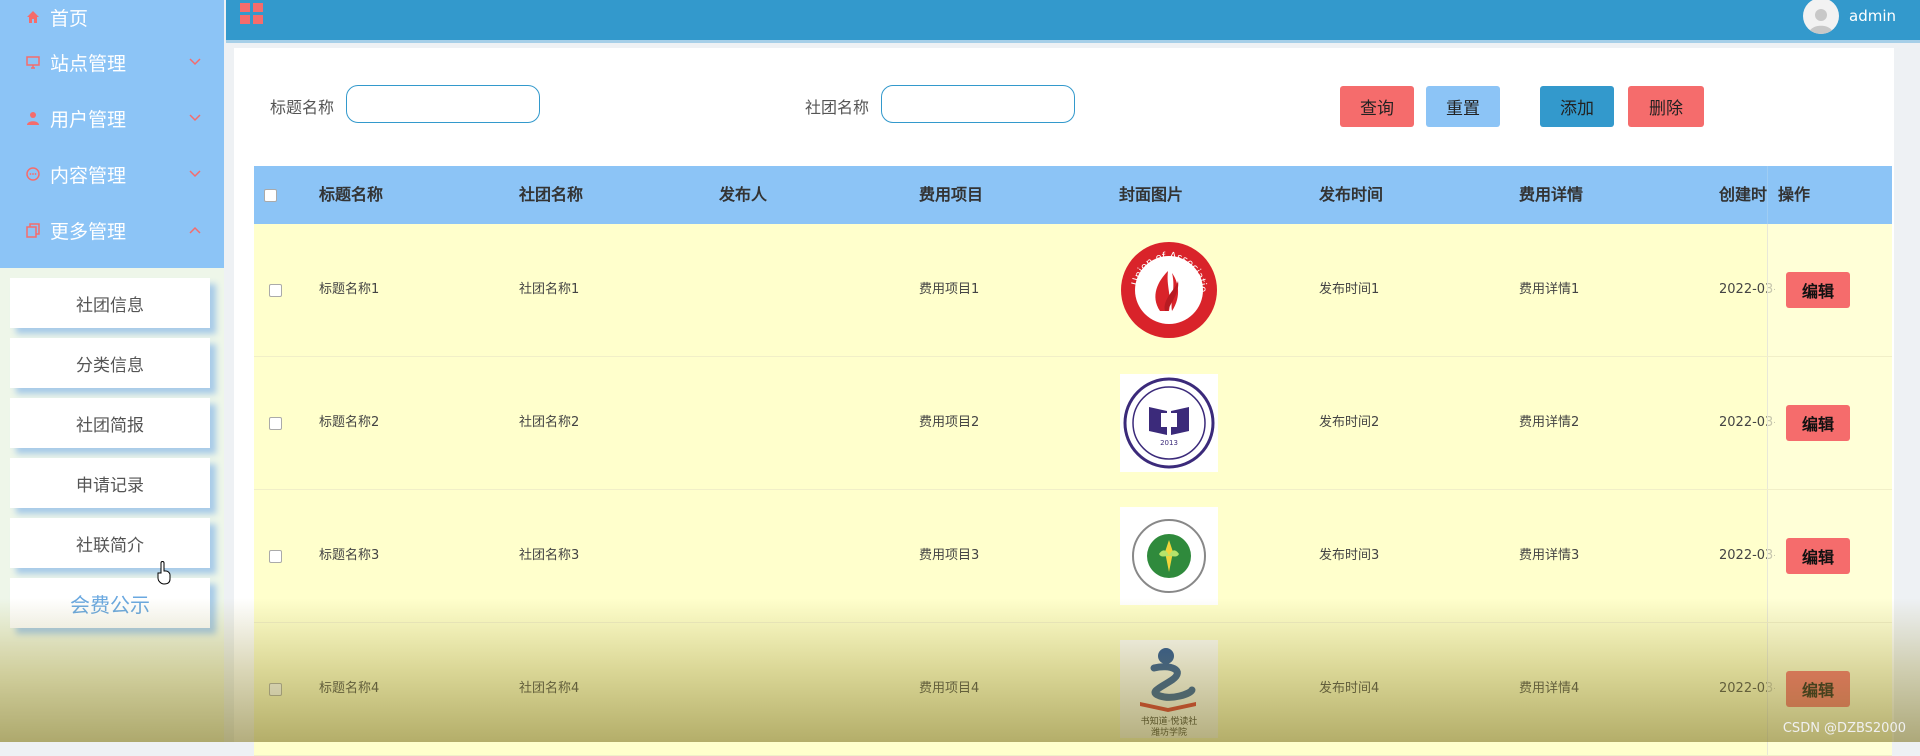 The height and width of the screenshot is (756, 1920). What do you see at coordinates (88, 119) in the screenshot?
I see `sidebar-item-label: 用户管理` at bounding box center [88, 119].